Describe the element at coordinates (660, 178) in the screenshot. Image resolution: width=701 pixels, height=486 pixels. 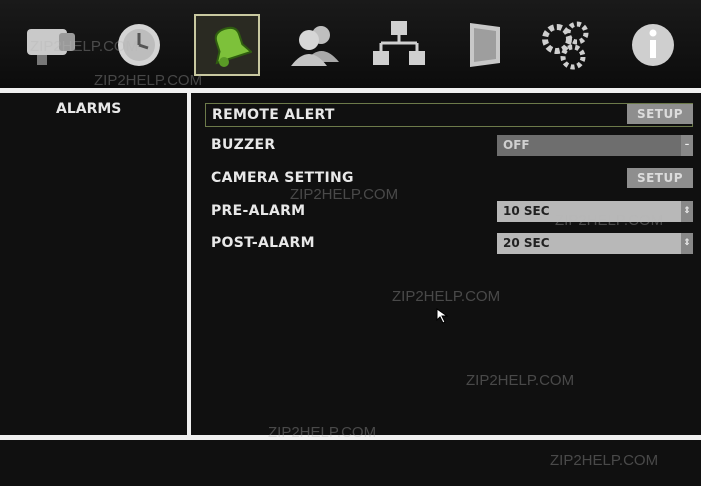
I see `camera-setting-setup-button: SETUP` at that location.